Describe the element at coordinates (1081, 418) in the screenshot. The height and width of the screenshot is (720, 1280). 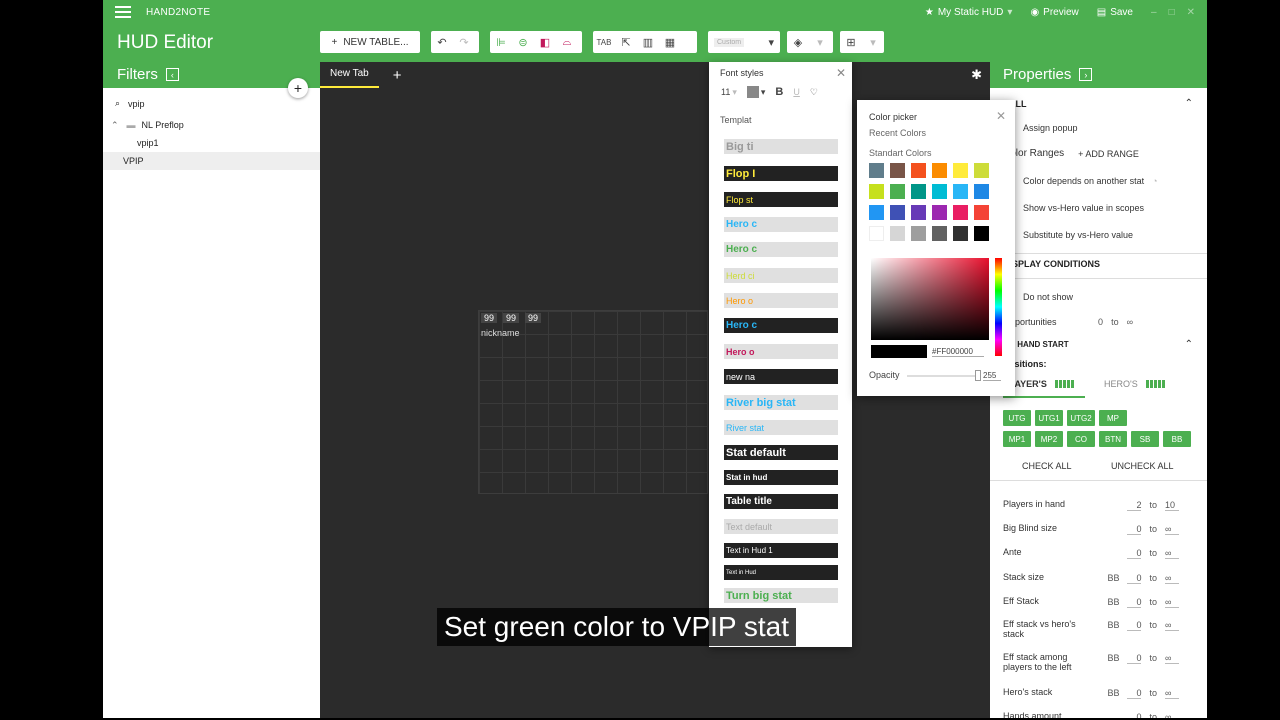
I see `position-toggle-utg2: UTG2` at that location.